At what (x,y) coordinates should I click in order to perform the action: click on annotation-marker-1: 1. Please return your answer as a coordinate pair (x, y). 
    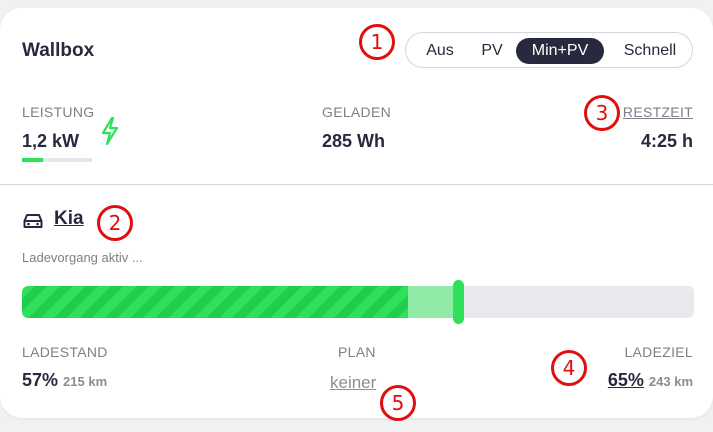
    Looking at the image, I should click on (377, 42).